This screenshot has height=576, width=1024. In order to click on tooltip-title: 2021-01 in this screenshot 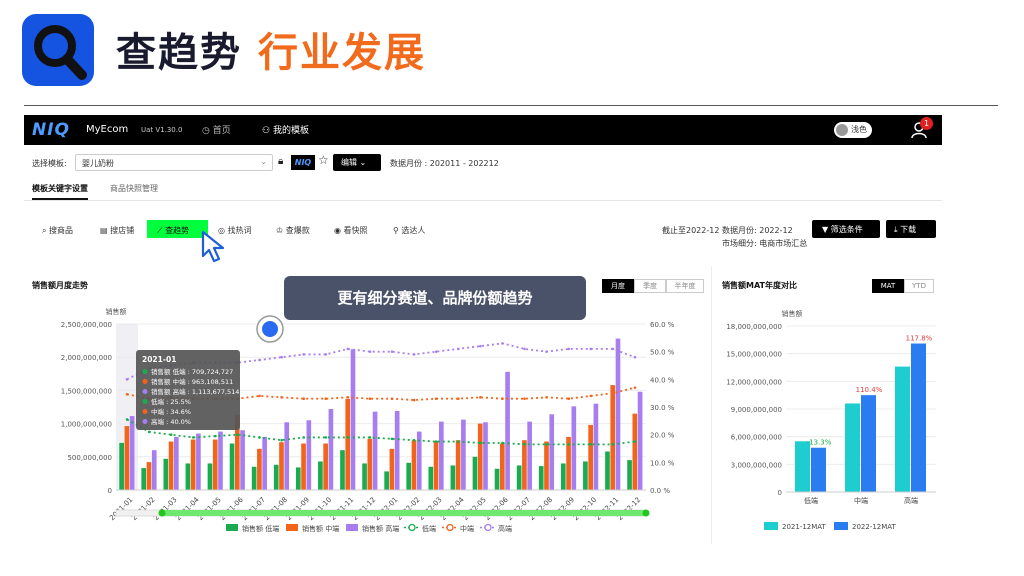, I will do `click(159, 359)`.